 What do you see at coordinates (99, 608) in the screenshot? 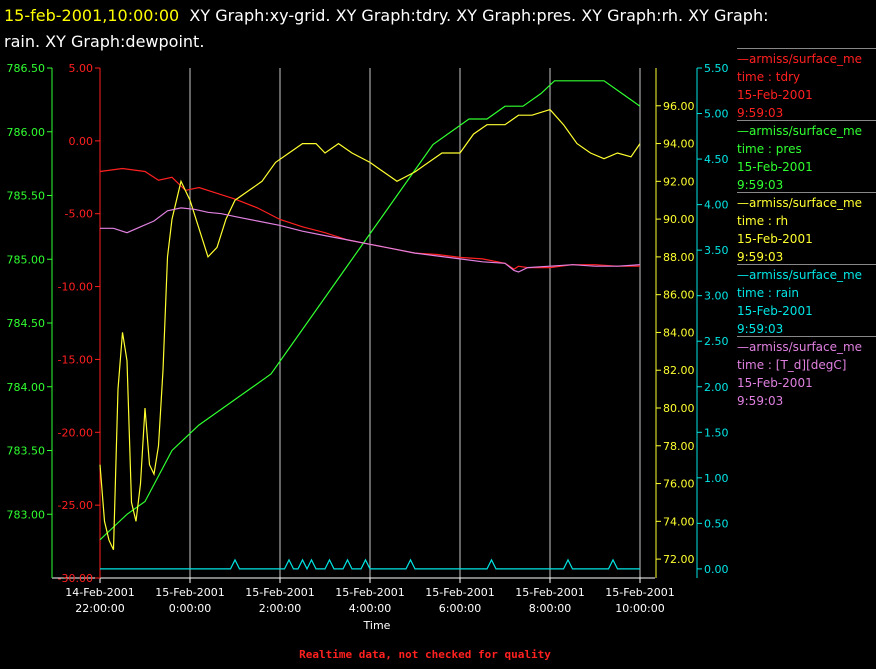
I see `x-tick-label: 22:00:00` at bounding box center [99, 608].